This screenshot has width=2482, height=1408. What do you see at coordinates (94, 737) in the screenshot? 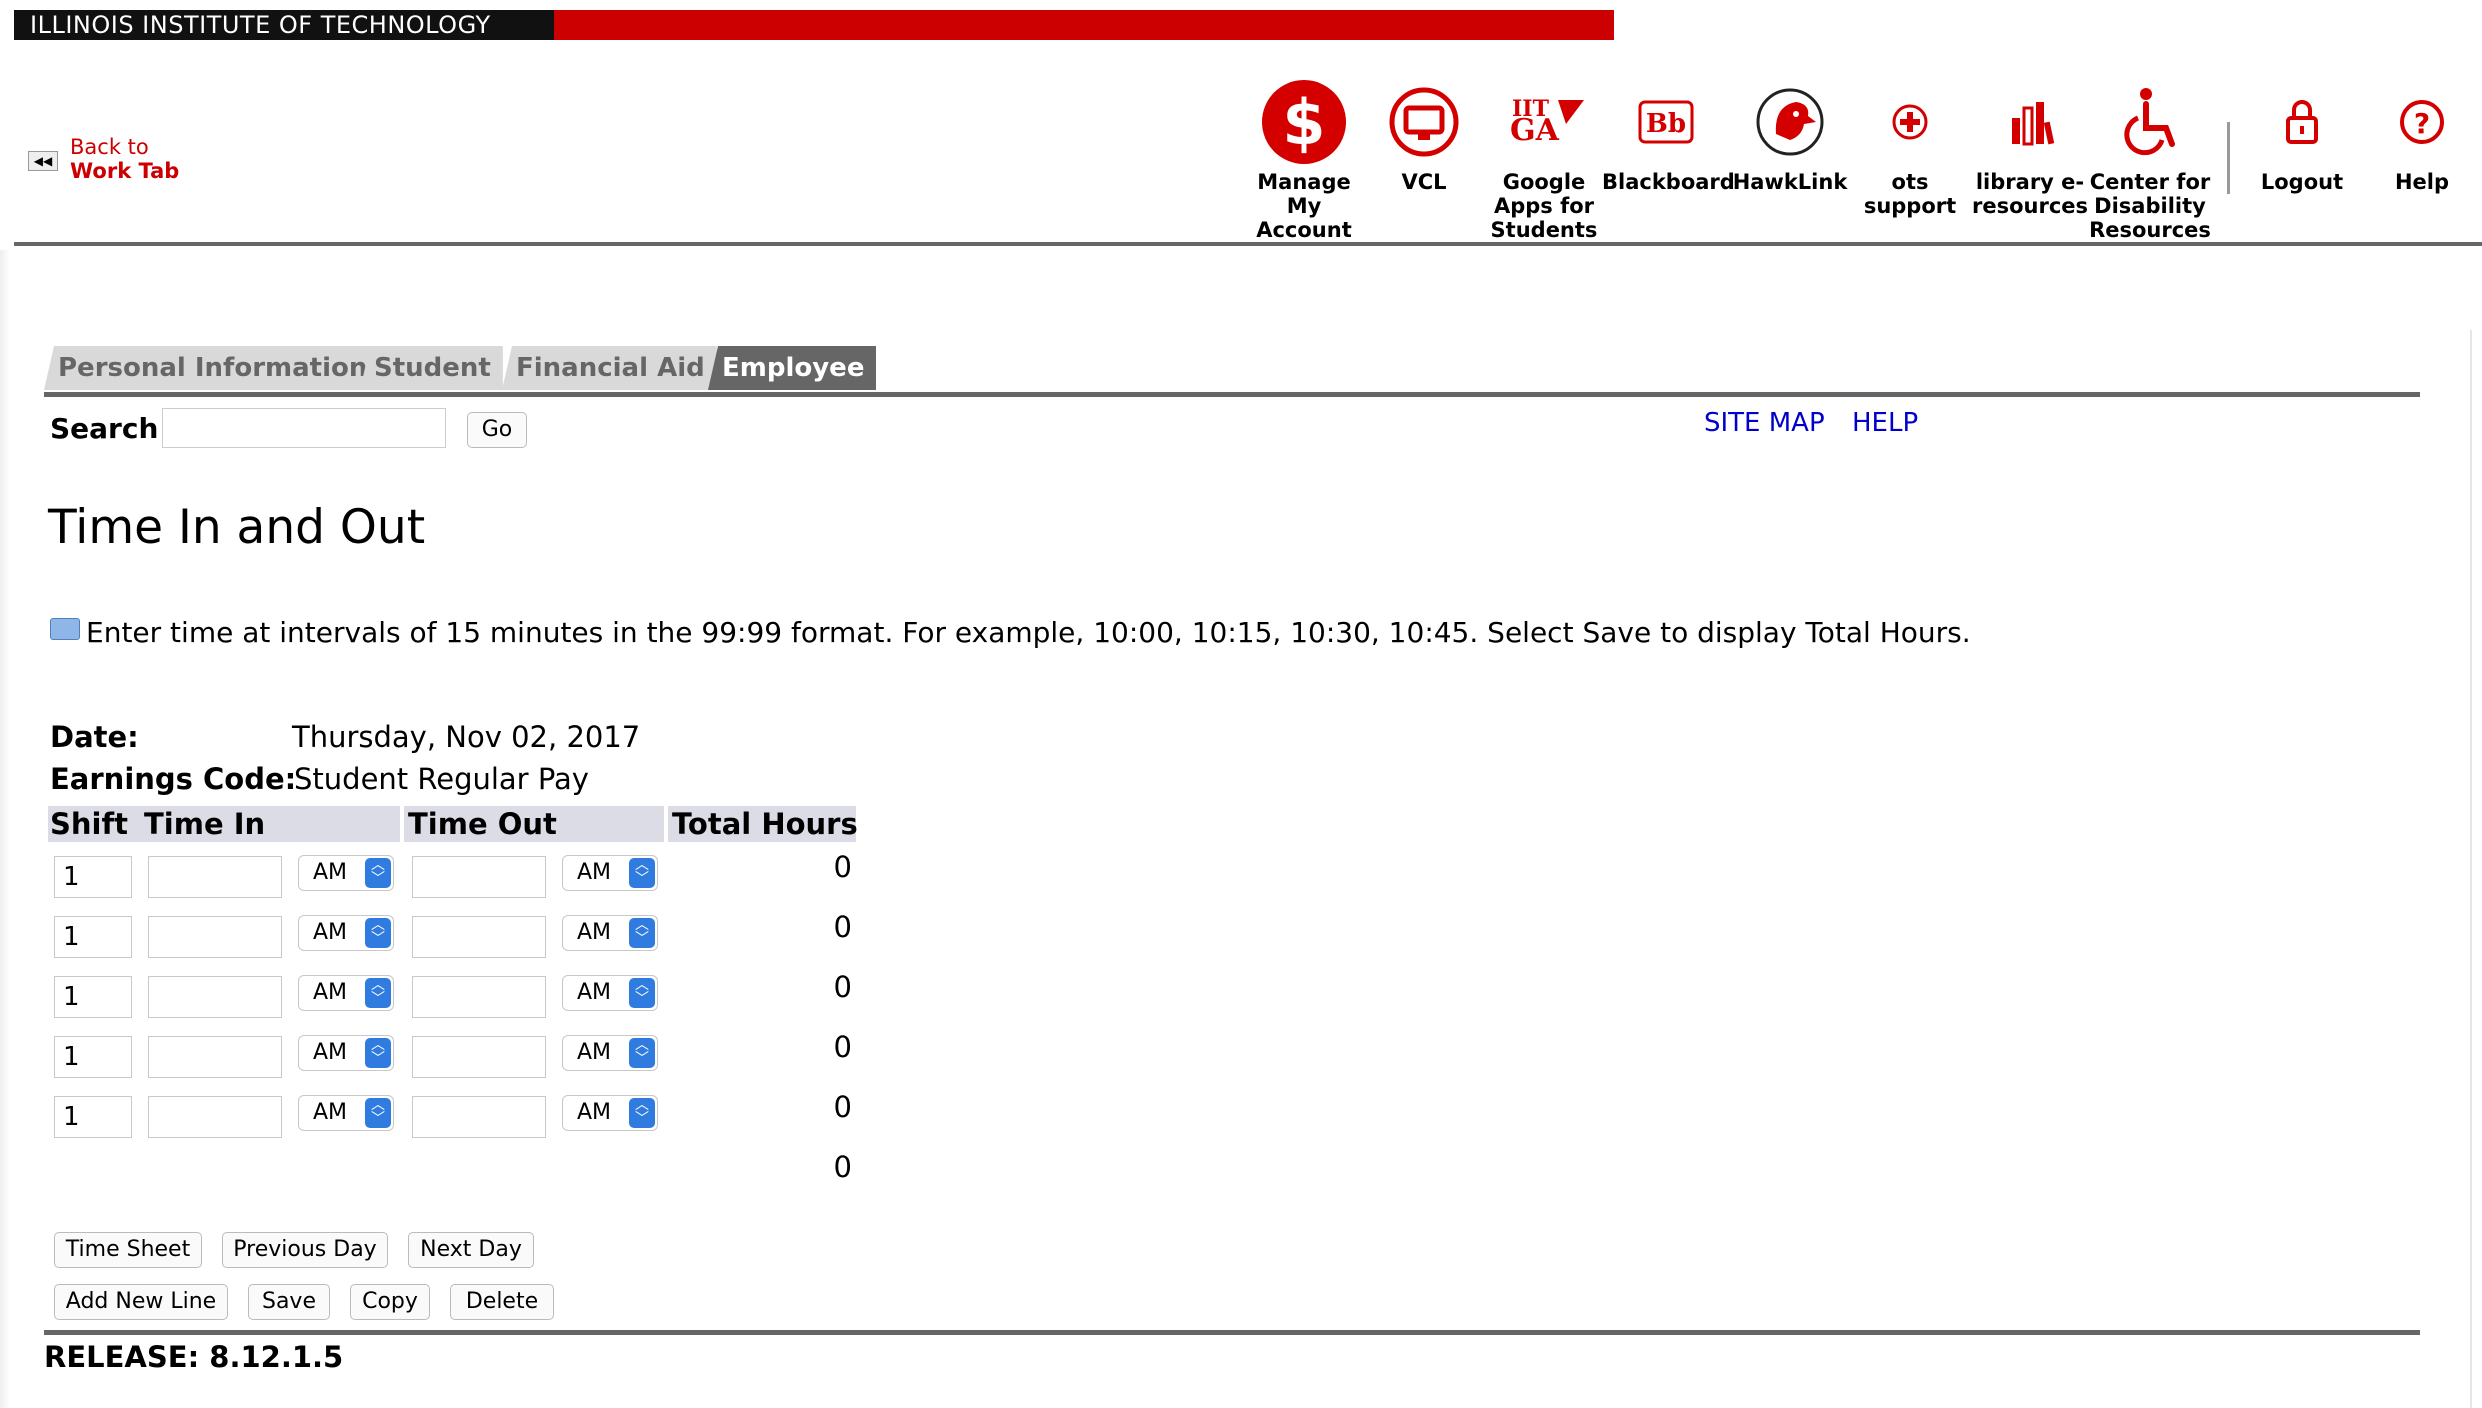
I see `date-label: Date:` at bounding box center [94, 737].